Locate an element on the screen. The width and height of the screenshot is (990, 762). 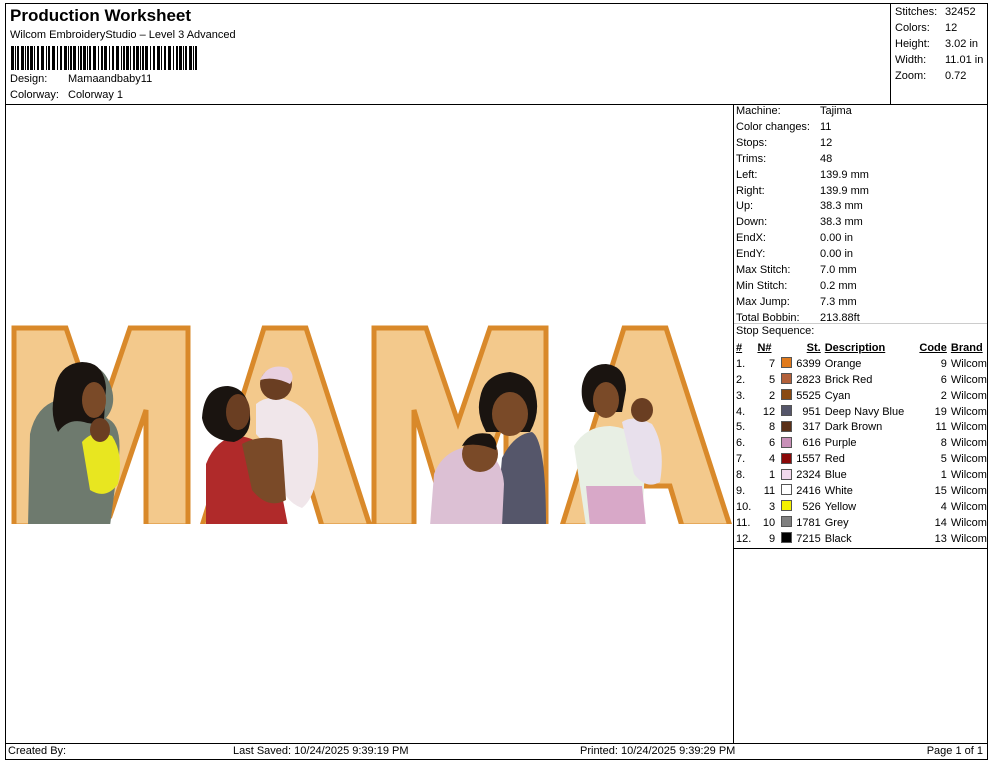
row-needle: 6 is located at coordinates (772, 443).